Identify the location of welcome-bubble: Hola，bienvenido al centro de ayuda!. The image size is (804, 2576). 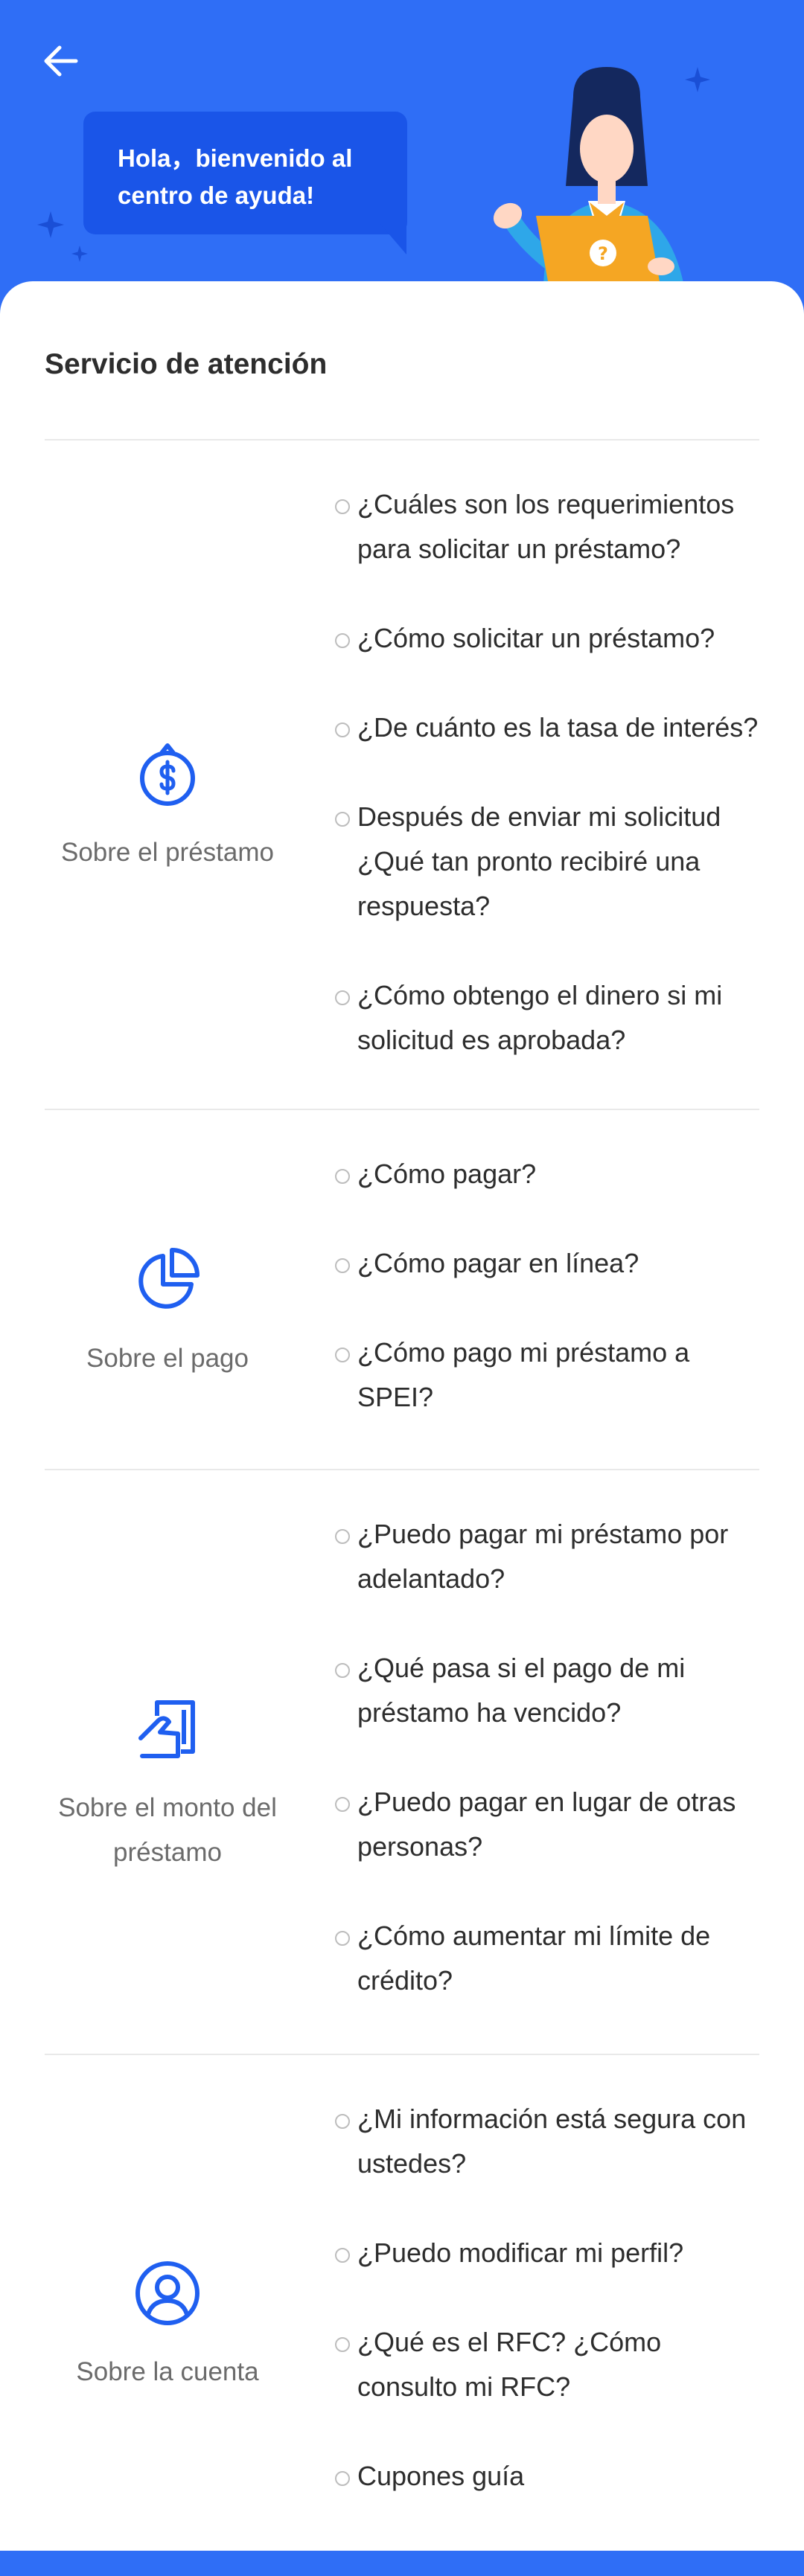
(245, 173).